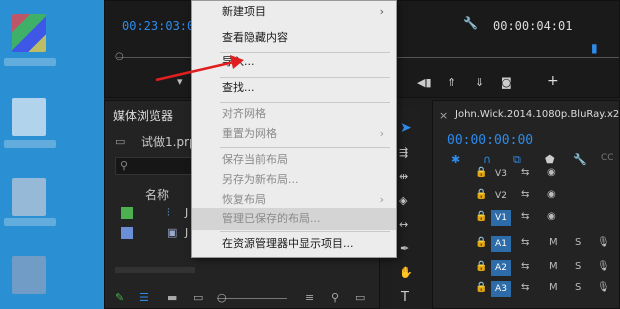 This screenshot has width=620, height=309. What do you see at coordinates (144, 297) in the screenshot?
I see `list-view-icon: ☰` at bounding box center [144, 297].